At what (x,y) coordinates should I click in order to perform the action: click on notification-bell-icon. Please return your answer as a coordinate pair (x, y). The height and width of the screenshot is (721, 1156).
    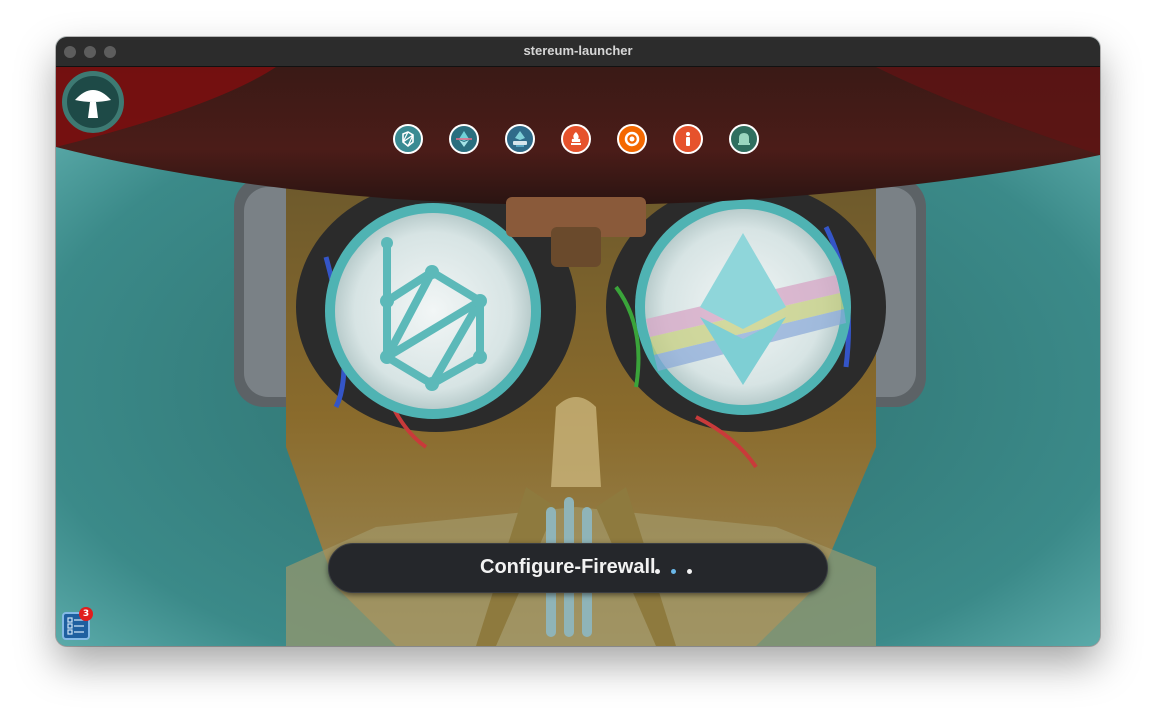
    Looking at the image, I should click on (744, 139).